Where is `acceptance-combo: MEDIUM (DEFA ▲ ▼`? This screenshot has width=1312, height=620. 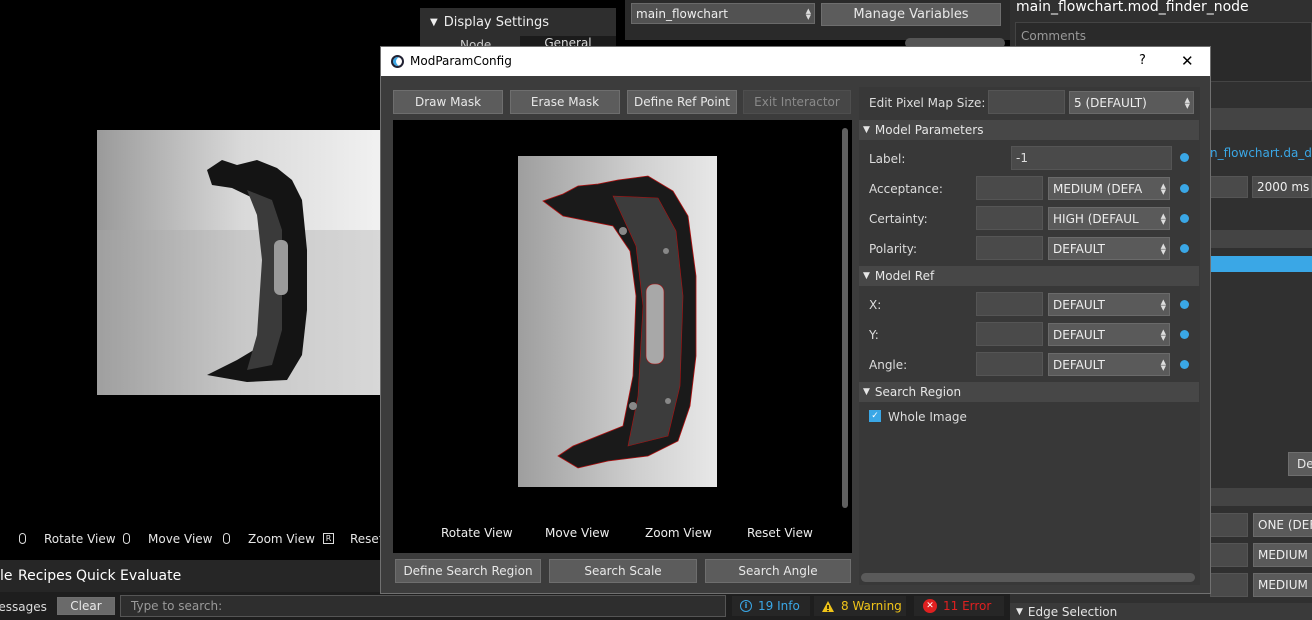
acceptance-combo: MEDIUM (DEFA ▲ ▼ is located at coordinates (1109, 188).